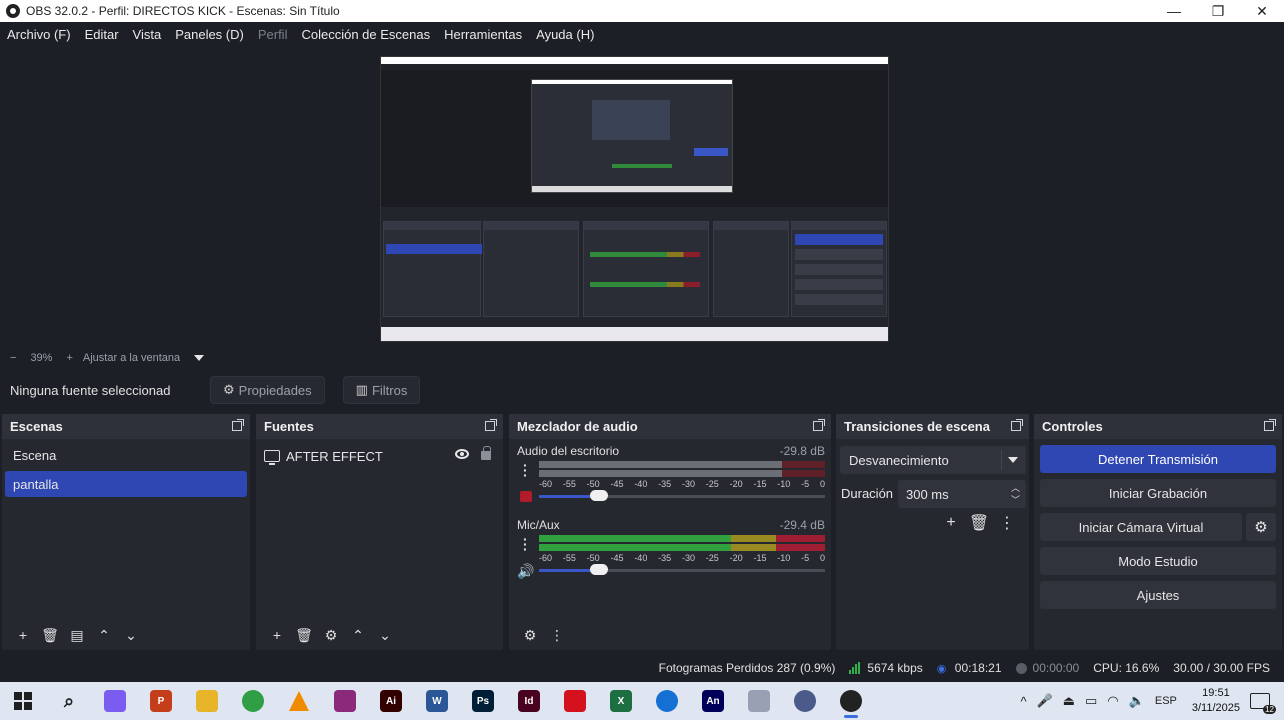  Describe the element at coordinates (253, 701) in the screenshot. I see `taskbar-chrome-icon` at that location.